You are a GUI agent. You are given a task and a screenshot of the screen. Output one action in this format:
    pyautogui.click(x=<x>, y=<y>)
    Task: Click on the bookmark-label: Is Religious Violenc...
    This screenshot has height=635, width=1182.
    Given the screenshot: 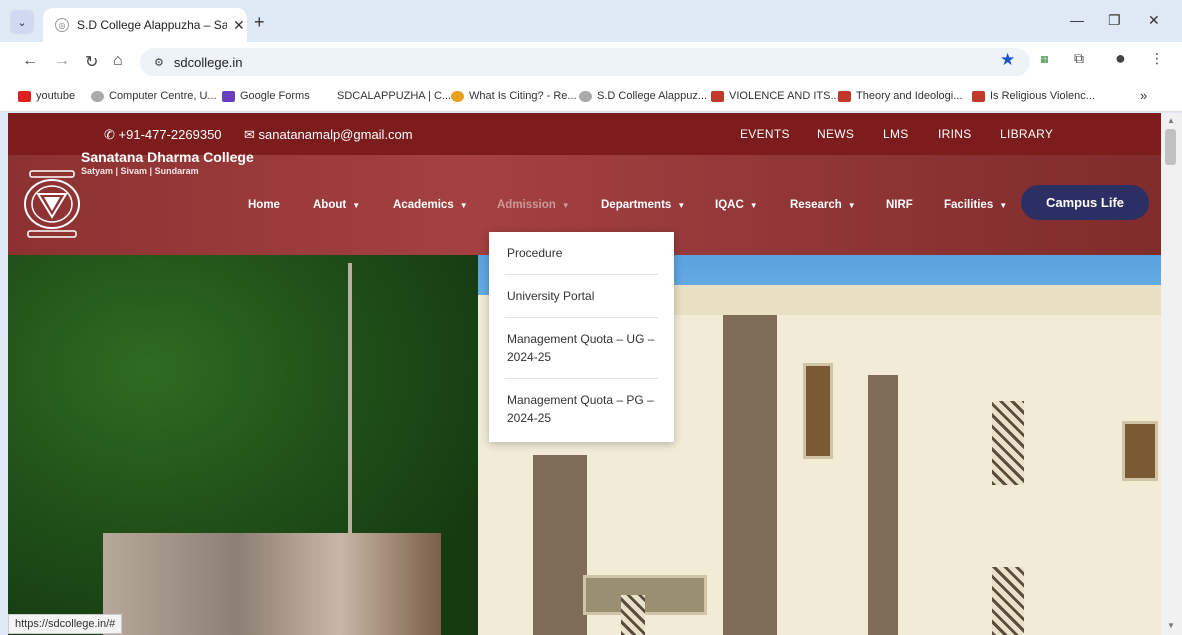 What is the action you would take?
    pyautogui.click(x=1042, y=96)
    